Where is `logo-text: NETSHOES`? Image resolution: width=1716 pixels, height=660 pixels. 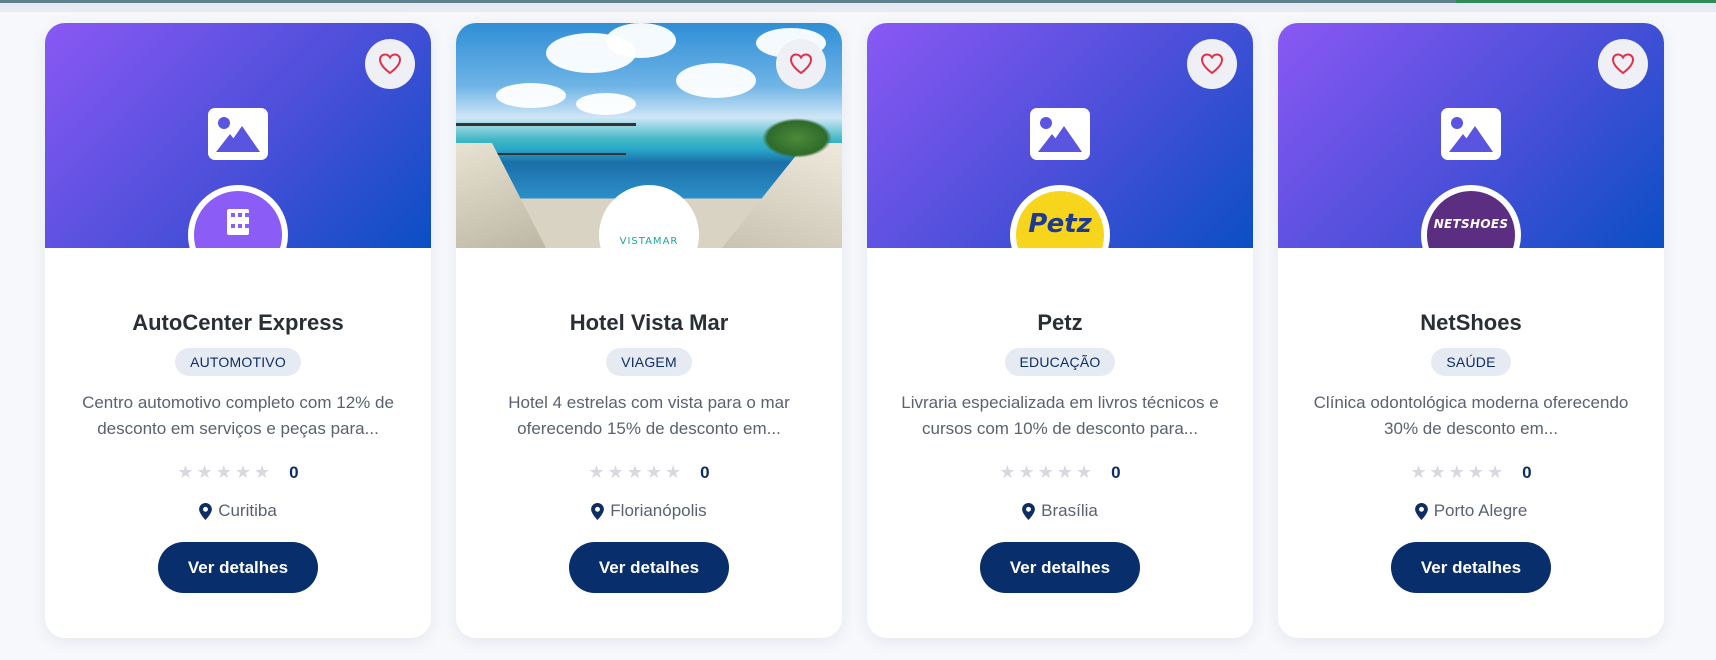 logo-text: NETSHOES is located at coordinates (1471, 224).